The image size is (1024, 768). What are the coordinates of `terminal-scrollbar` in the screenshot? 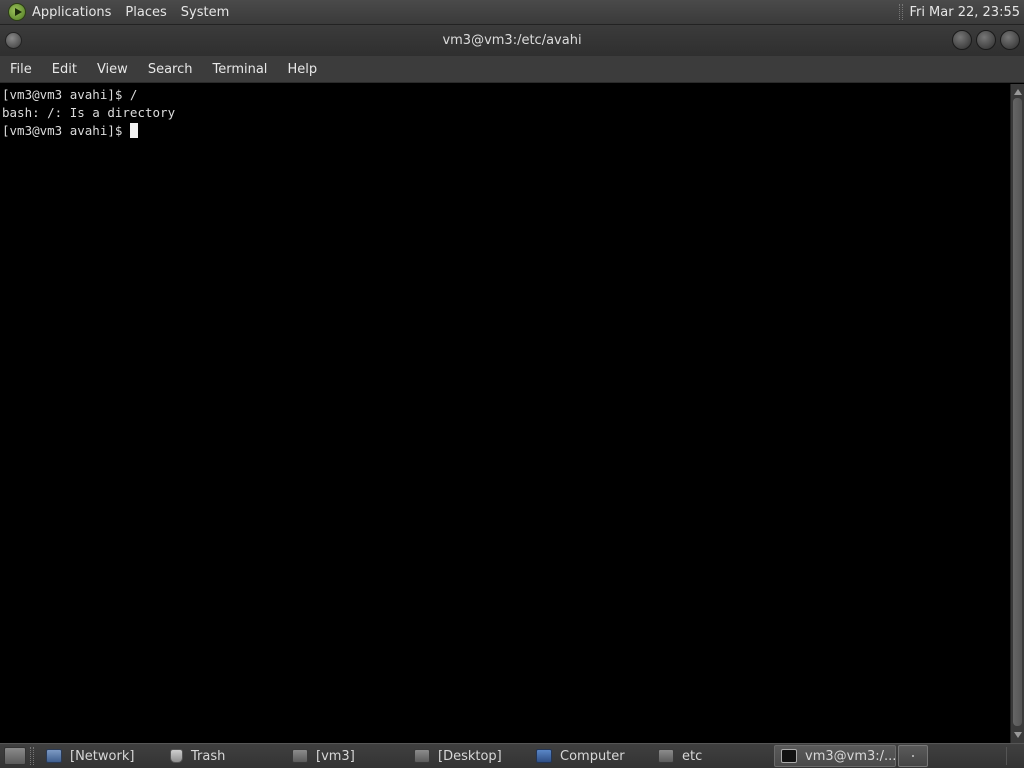 It's located at (1017, 413).